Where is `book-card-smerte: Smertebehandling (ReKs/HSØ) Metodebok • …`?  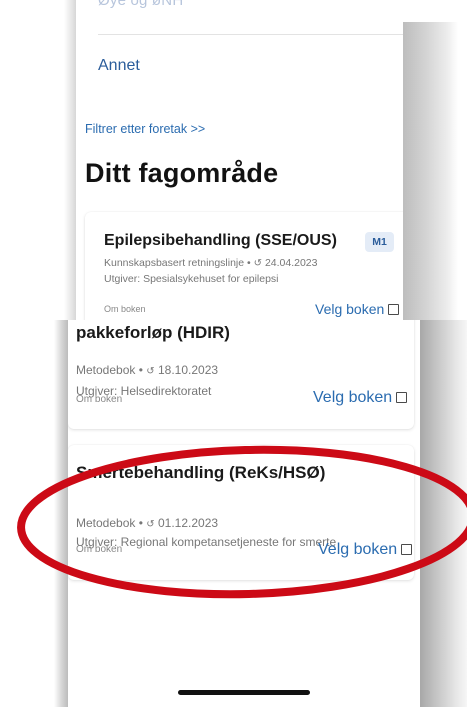
book-card-smerte: Smertebehandling (ReKs/HSØ) Metodebok • … is located at coordinates (241, 512).